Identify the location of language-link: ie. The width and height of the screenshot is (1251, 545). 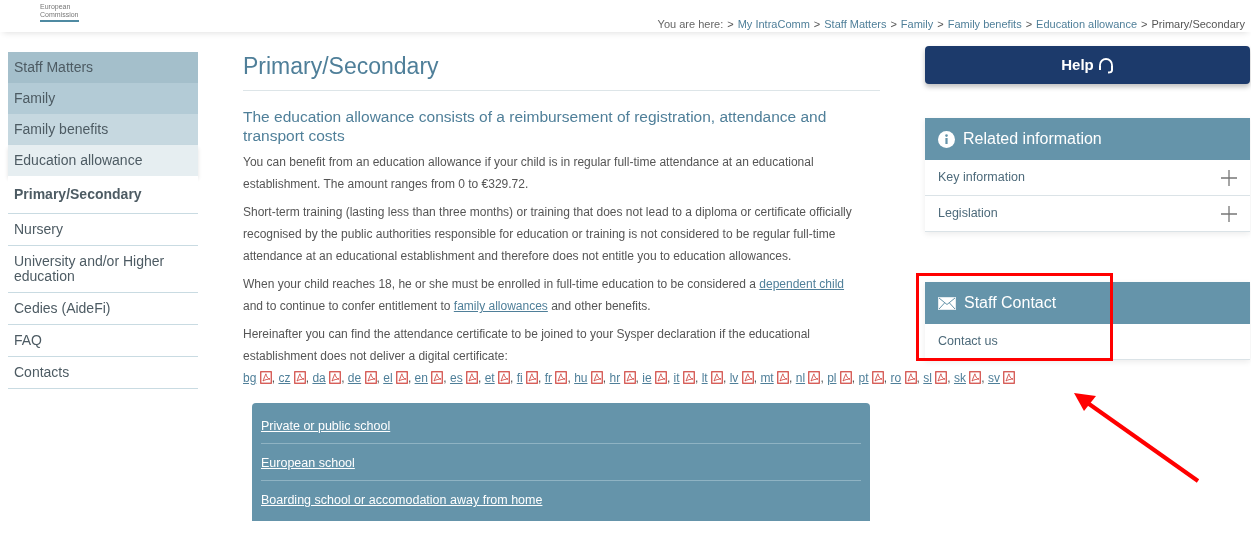
(647, 378).